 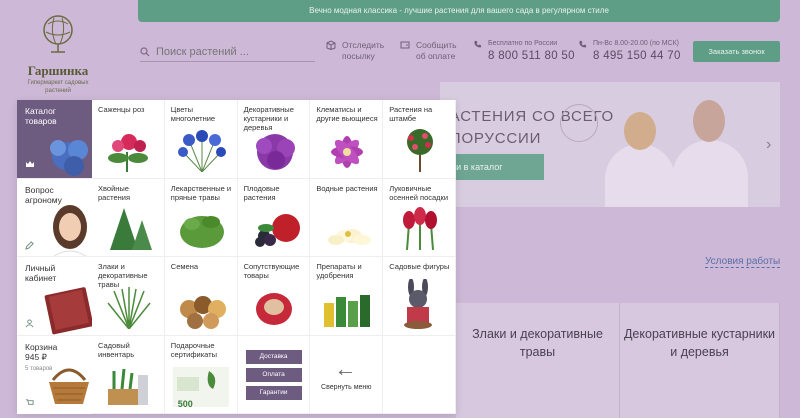 I want to click on category-garden-figures: Садовые фигуры, so click(x=419, y=296).